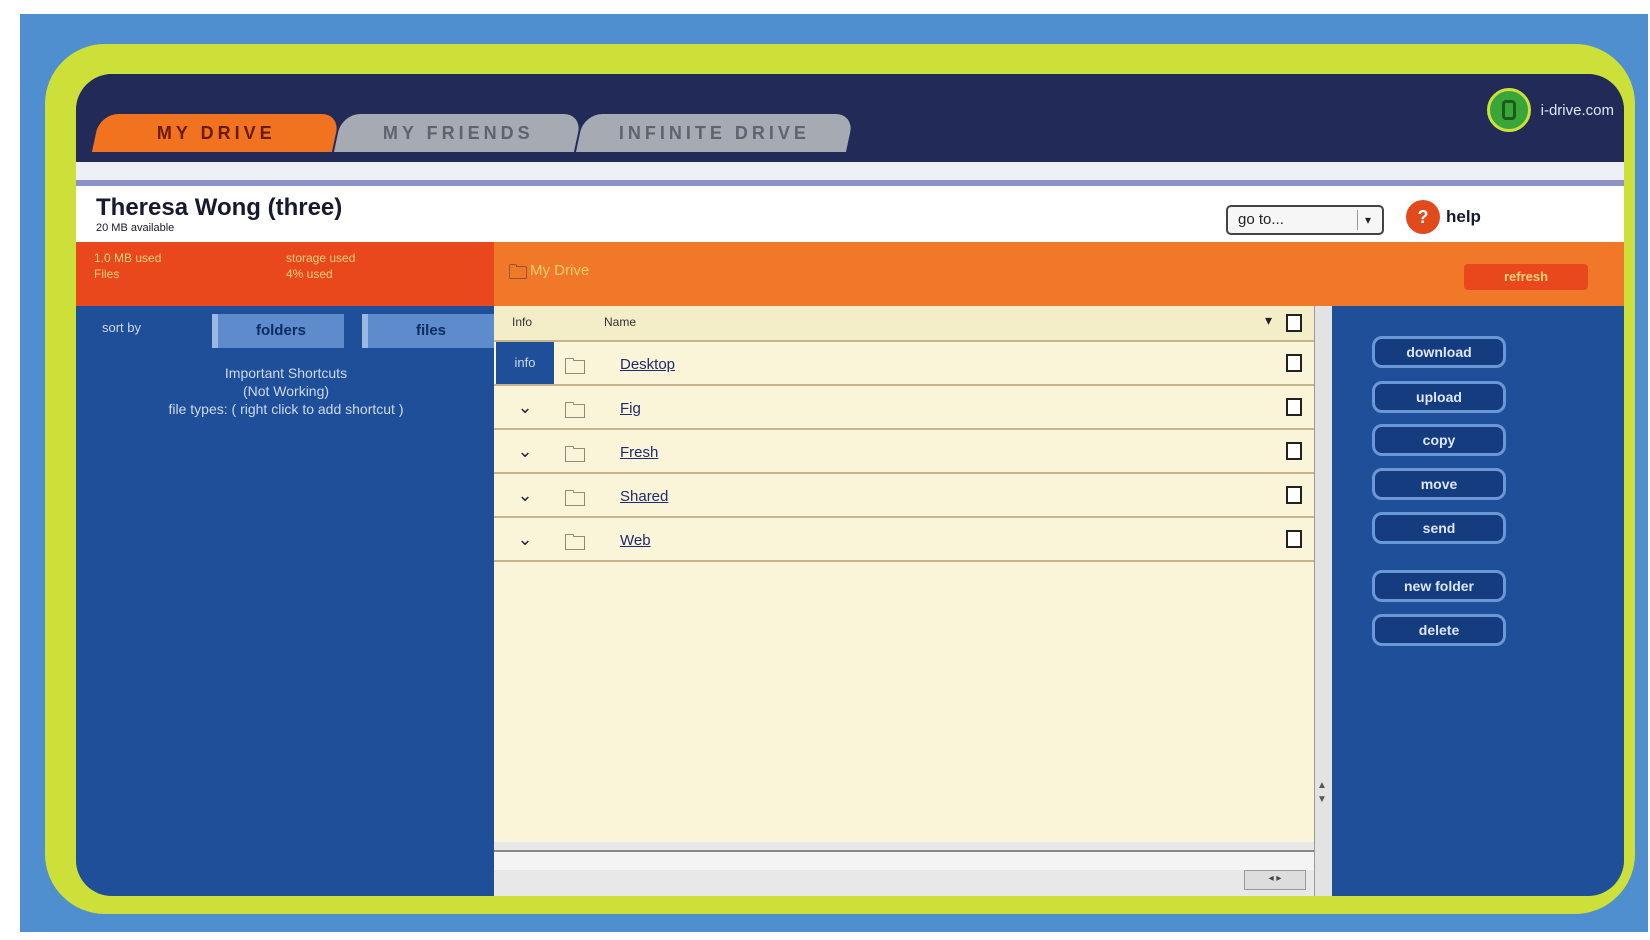 This screenshot has width=1650, height=940. What do you see at coordinates (904, 364) in the screenshot?
I see `file-row: info 🗀 Desktop` at bounding box center [904, 364].